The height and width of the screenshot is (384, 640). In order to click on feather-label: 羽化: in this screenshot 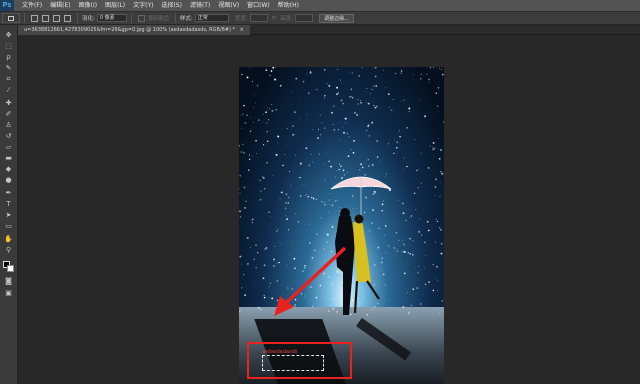, I will do `click(88, 19)`.